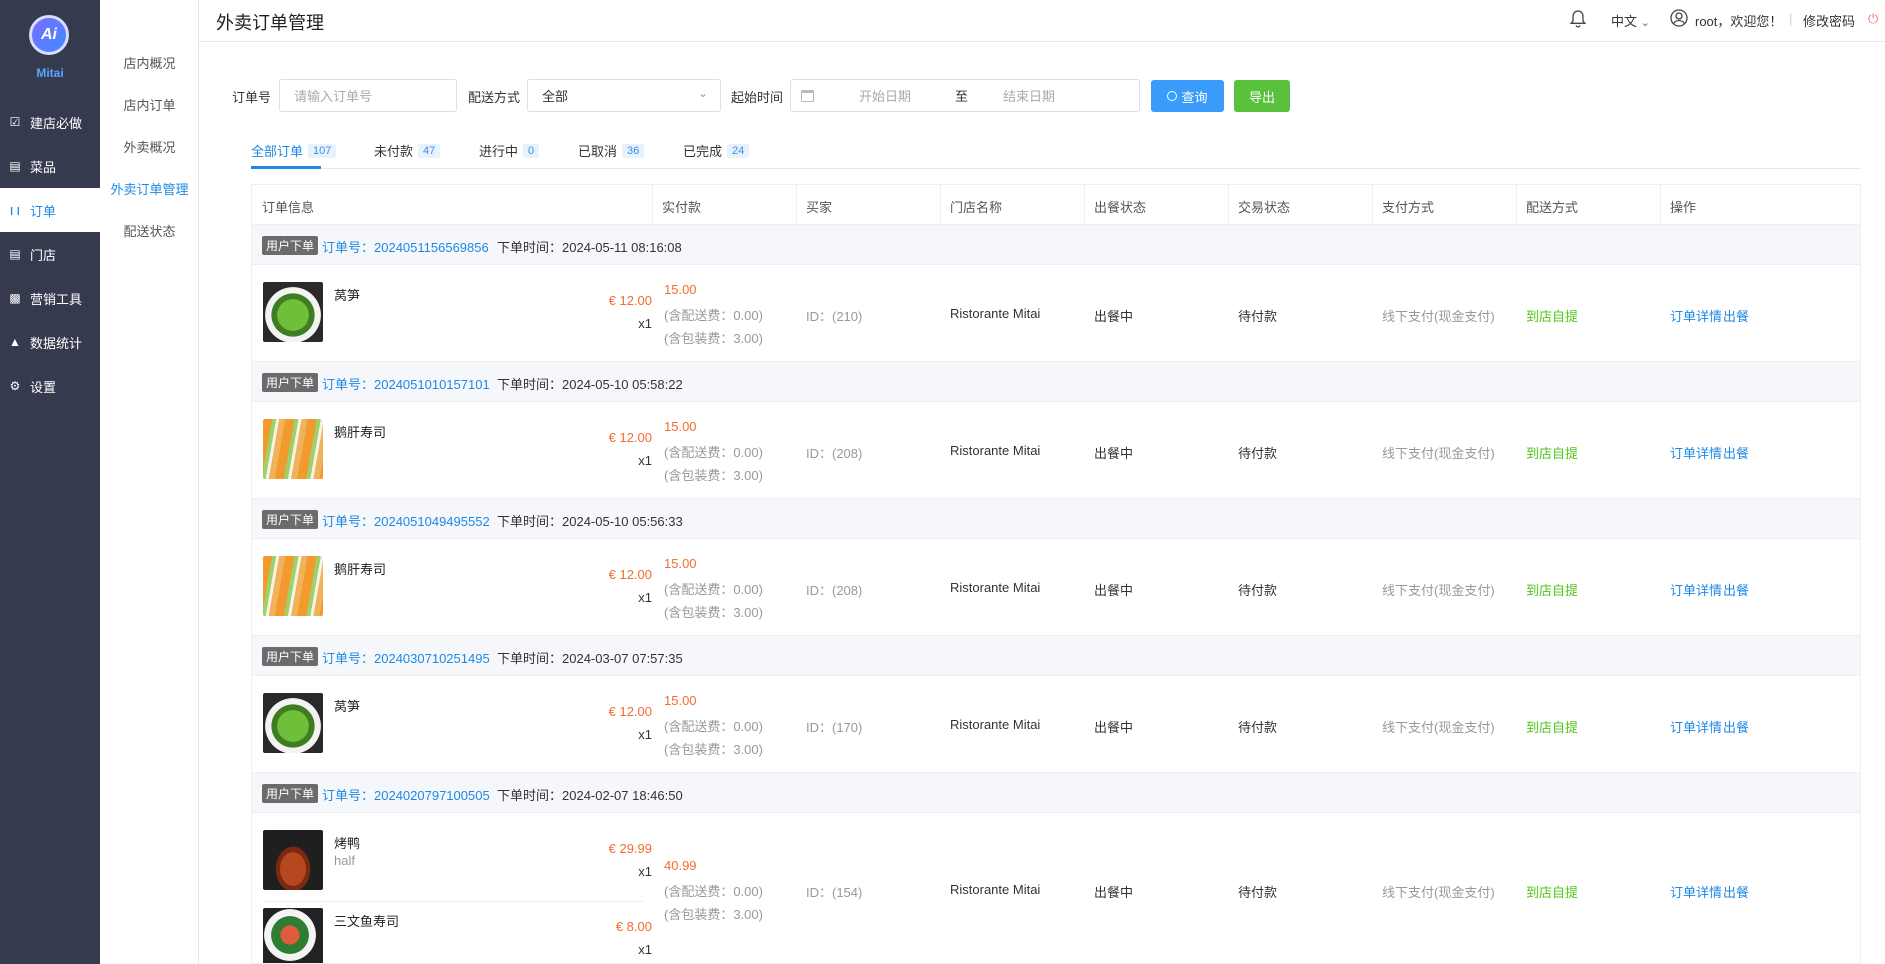 The height and width of the screenshot is (964, 1885). I want to click on order-time: 下单时间：2024-02-07 18:46:50, so click(590, 795).